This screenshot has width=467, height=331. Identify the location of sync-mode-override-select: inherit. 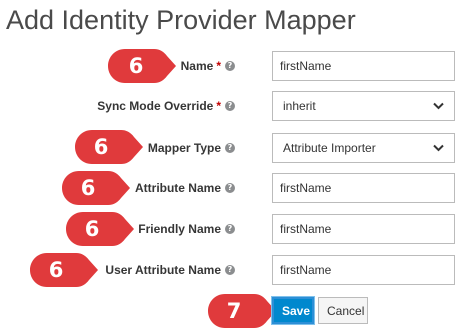
(363, 106).